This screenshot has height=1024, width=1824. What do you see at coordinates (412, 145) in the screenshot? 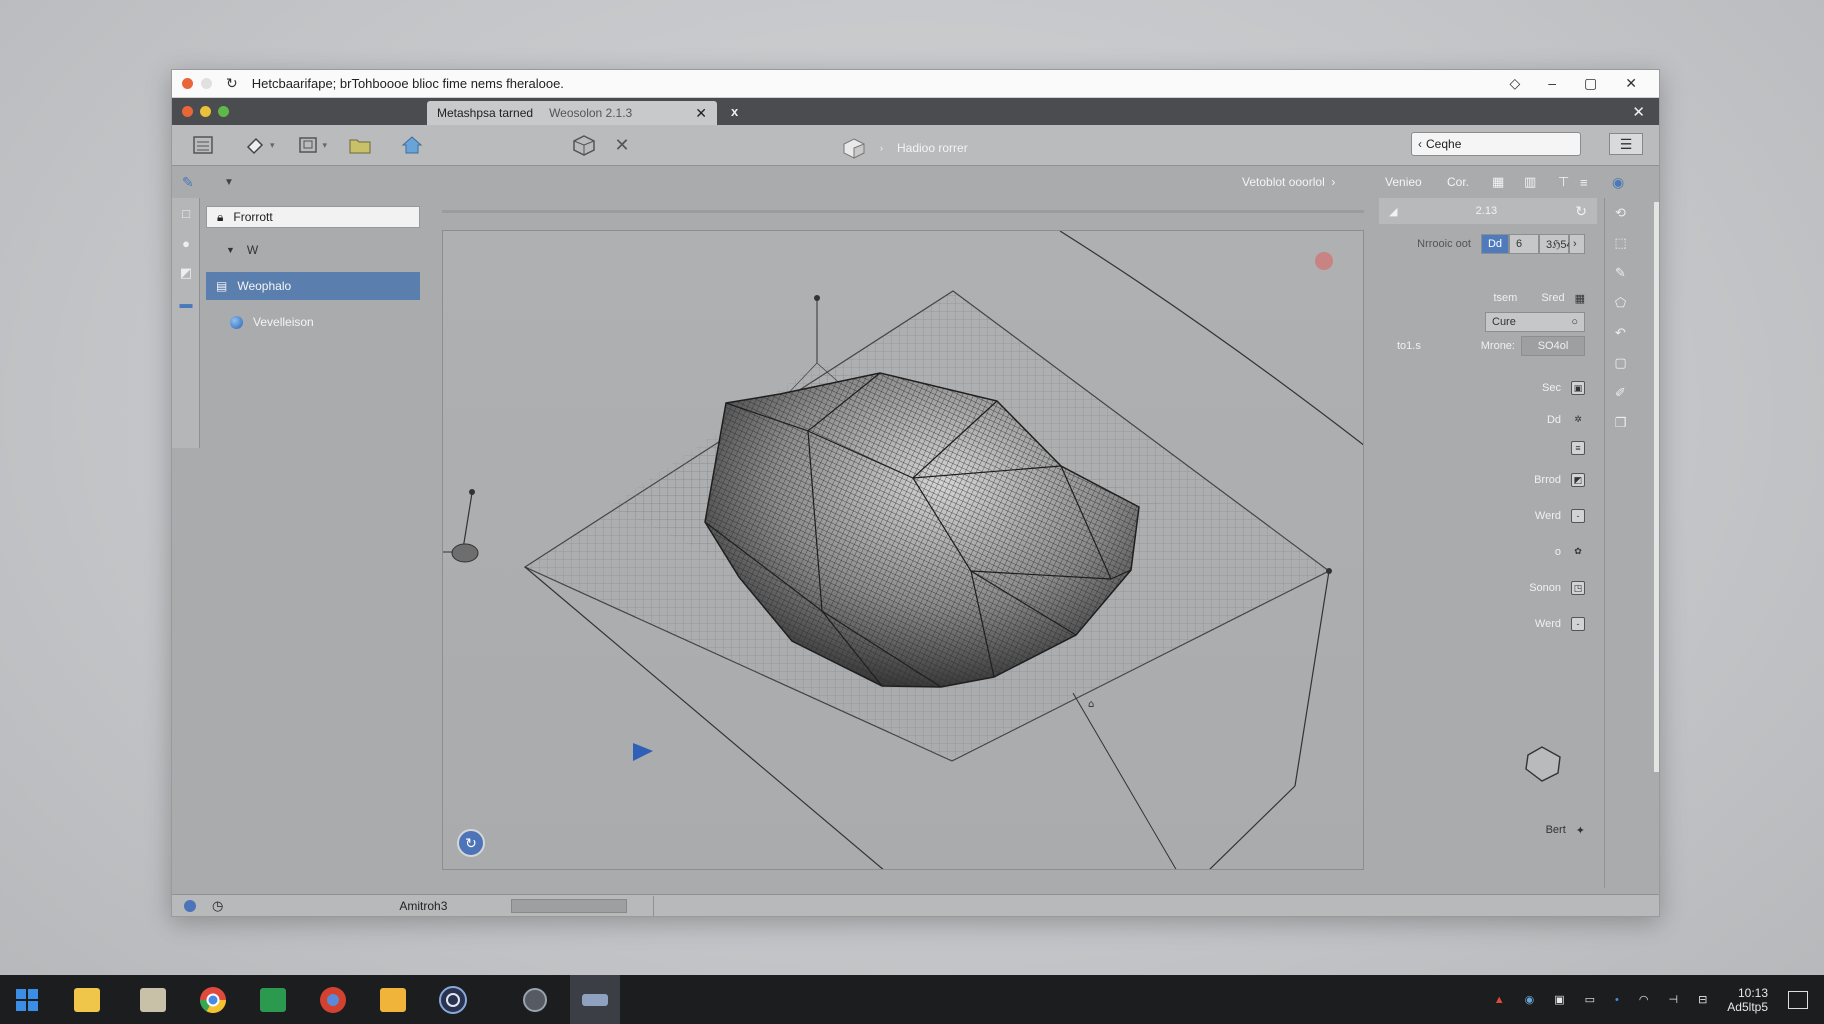
I see `home-icon` at bounding box center [412, 145].